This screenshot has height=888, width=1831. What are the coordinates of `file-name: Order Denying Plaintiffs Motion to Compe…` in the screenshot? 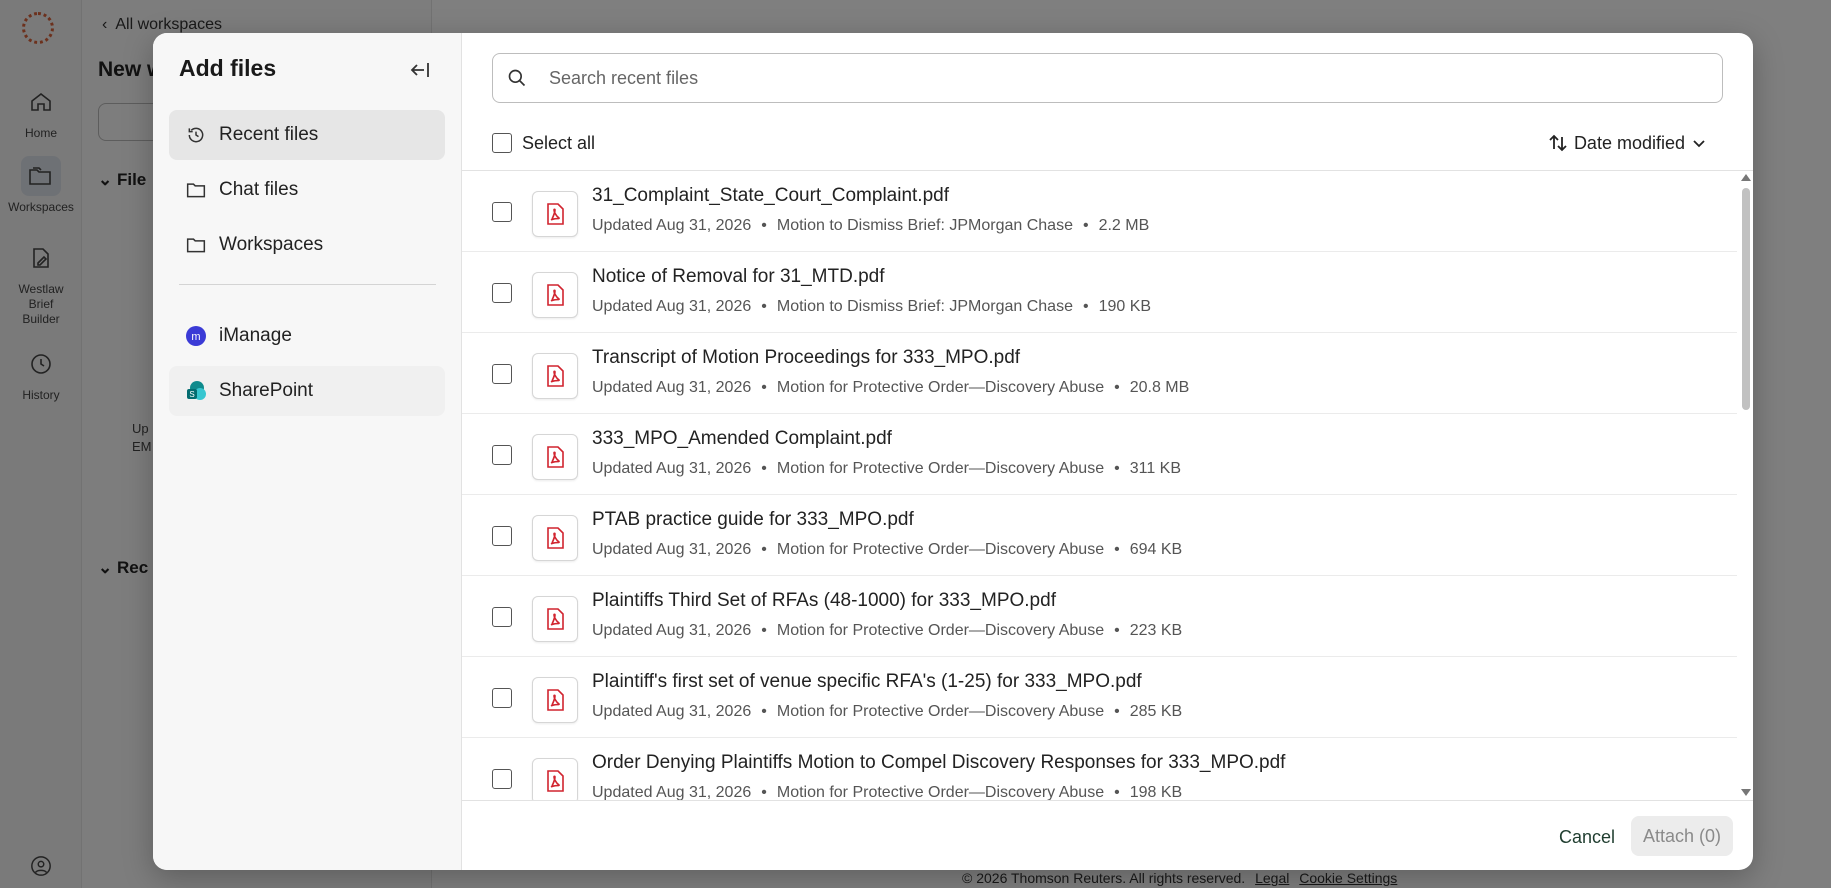 It's located at (938, 763).